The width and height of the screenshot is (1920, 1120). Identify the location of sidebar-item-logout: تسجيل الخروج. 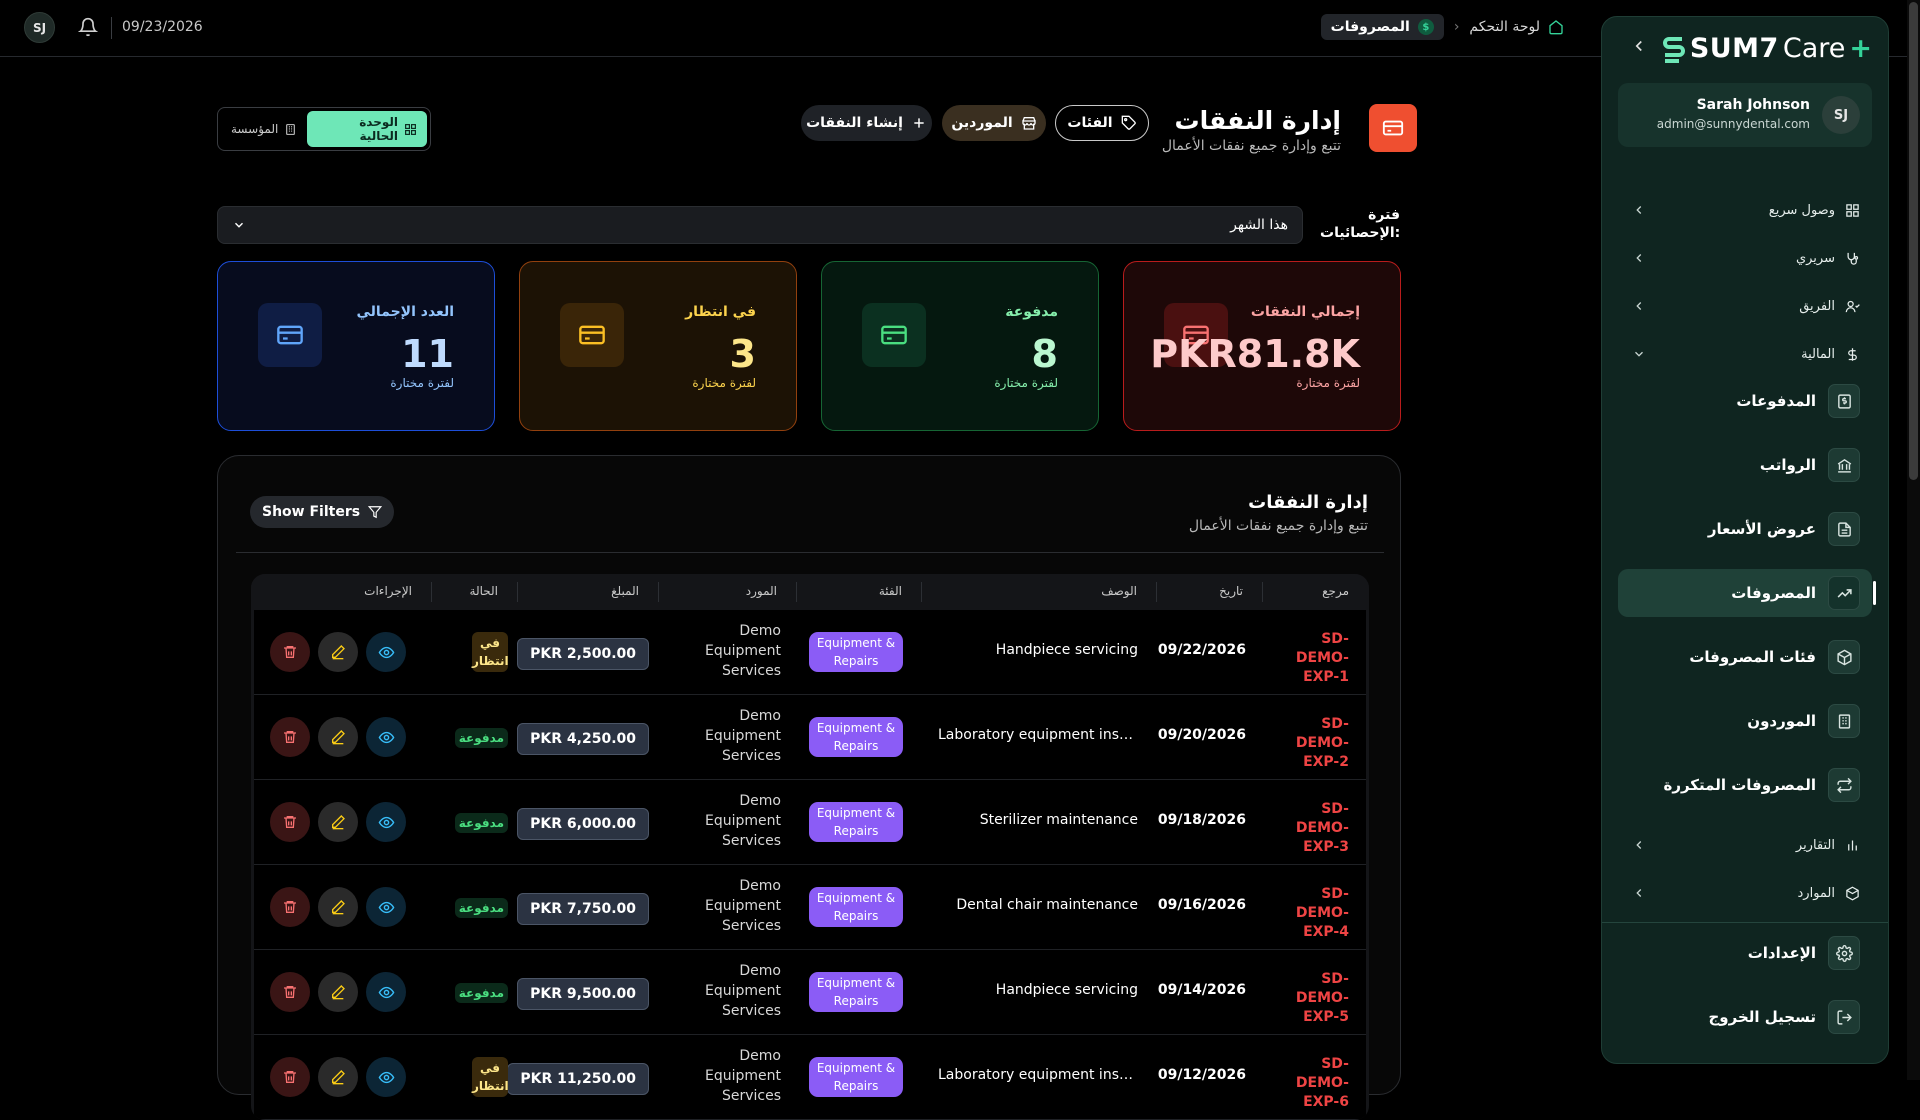
(1745, 1017).